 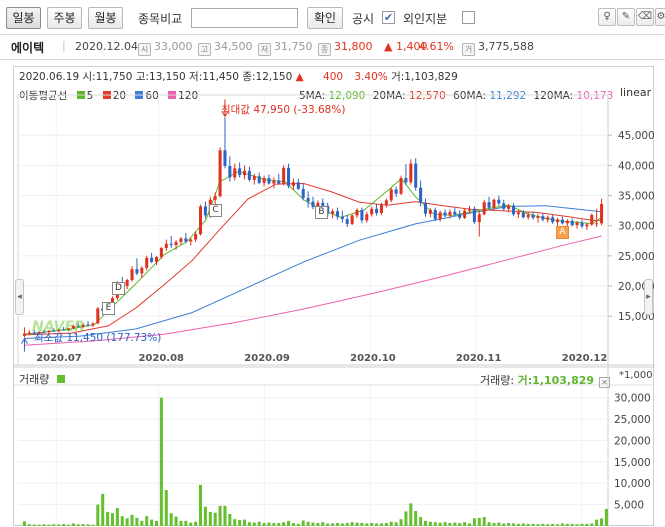 I want to click on disclosure-checkbox: ✔, so click(x=388, y=17).